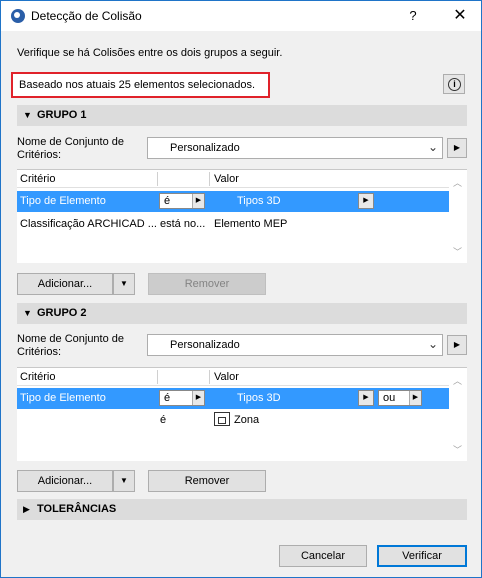 Image resolution: width=482 pixels, height=578 pixels. I want to click on group2-criteria-menu-button: ▶, so click(457, 345).